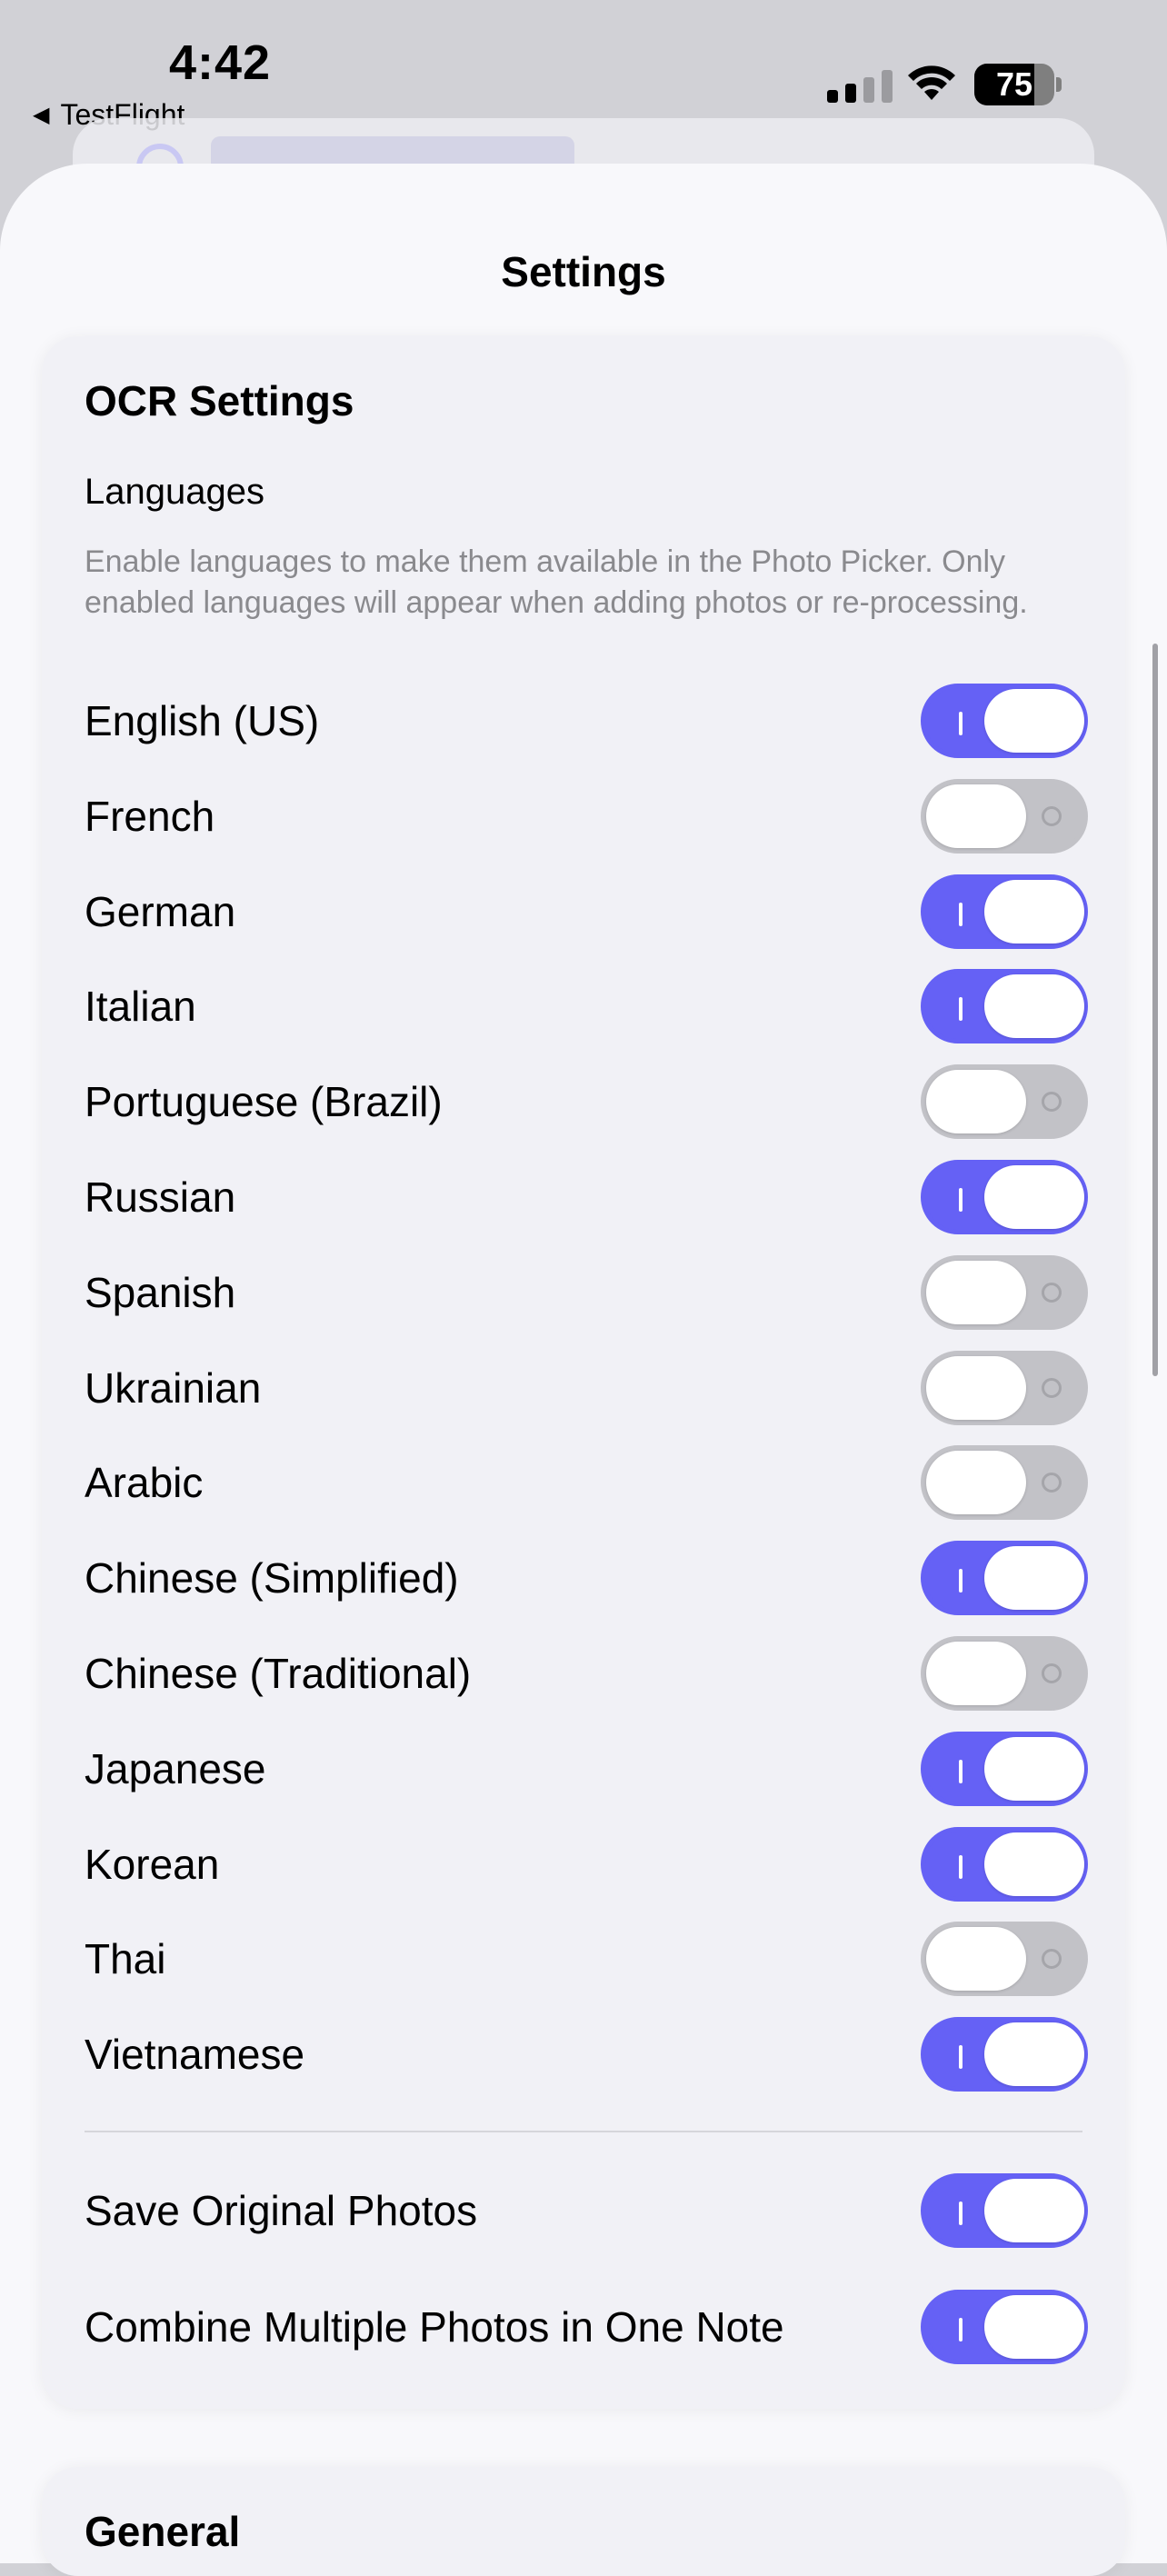 The width and height of the screenshot is (1167, 2576). Describe the element at coordinates (174, 492) in the screenshot. I see `languages-heading: Languages` at that location.